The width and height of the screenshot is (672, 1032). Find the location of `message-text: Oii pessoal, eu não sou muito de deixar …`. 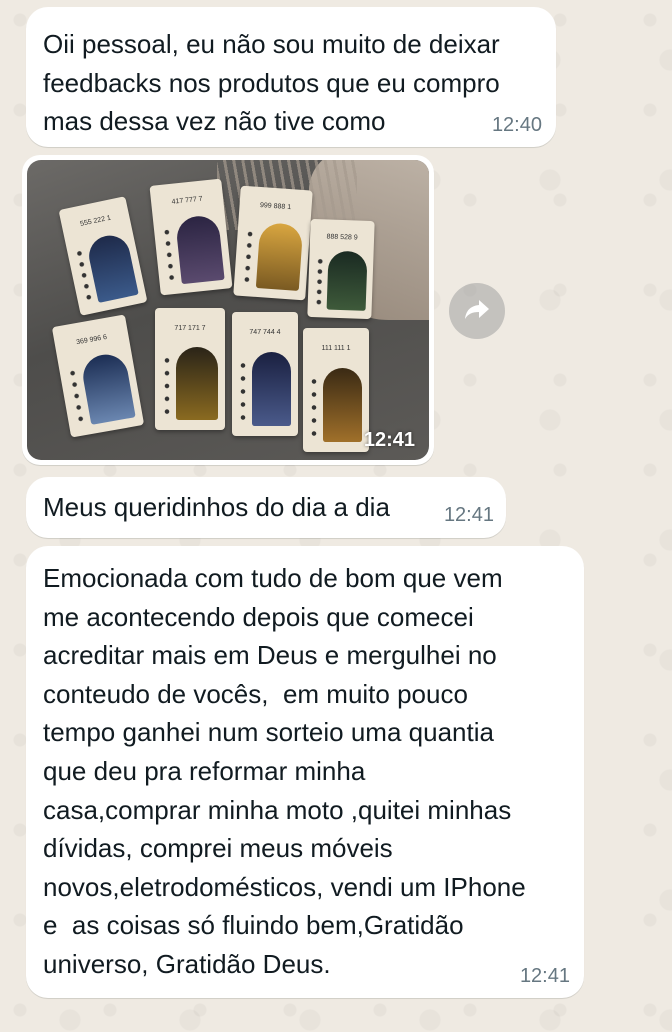

message-text: Oii pessoal, eu não sou muito de deixar … is located at coordinates (271, 83).